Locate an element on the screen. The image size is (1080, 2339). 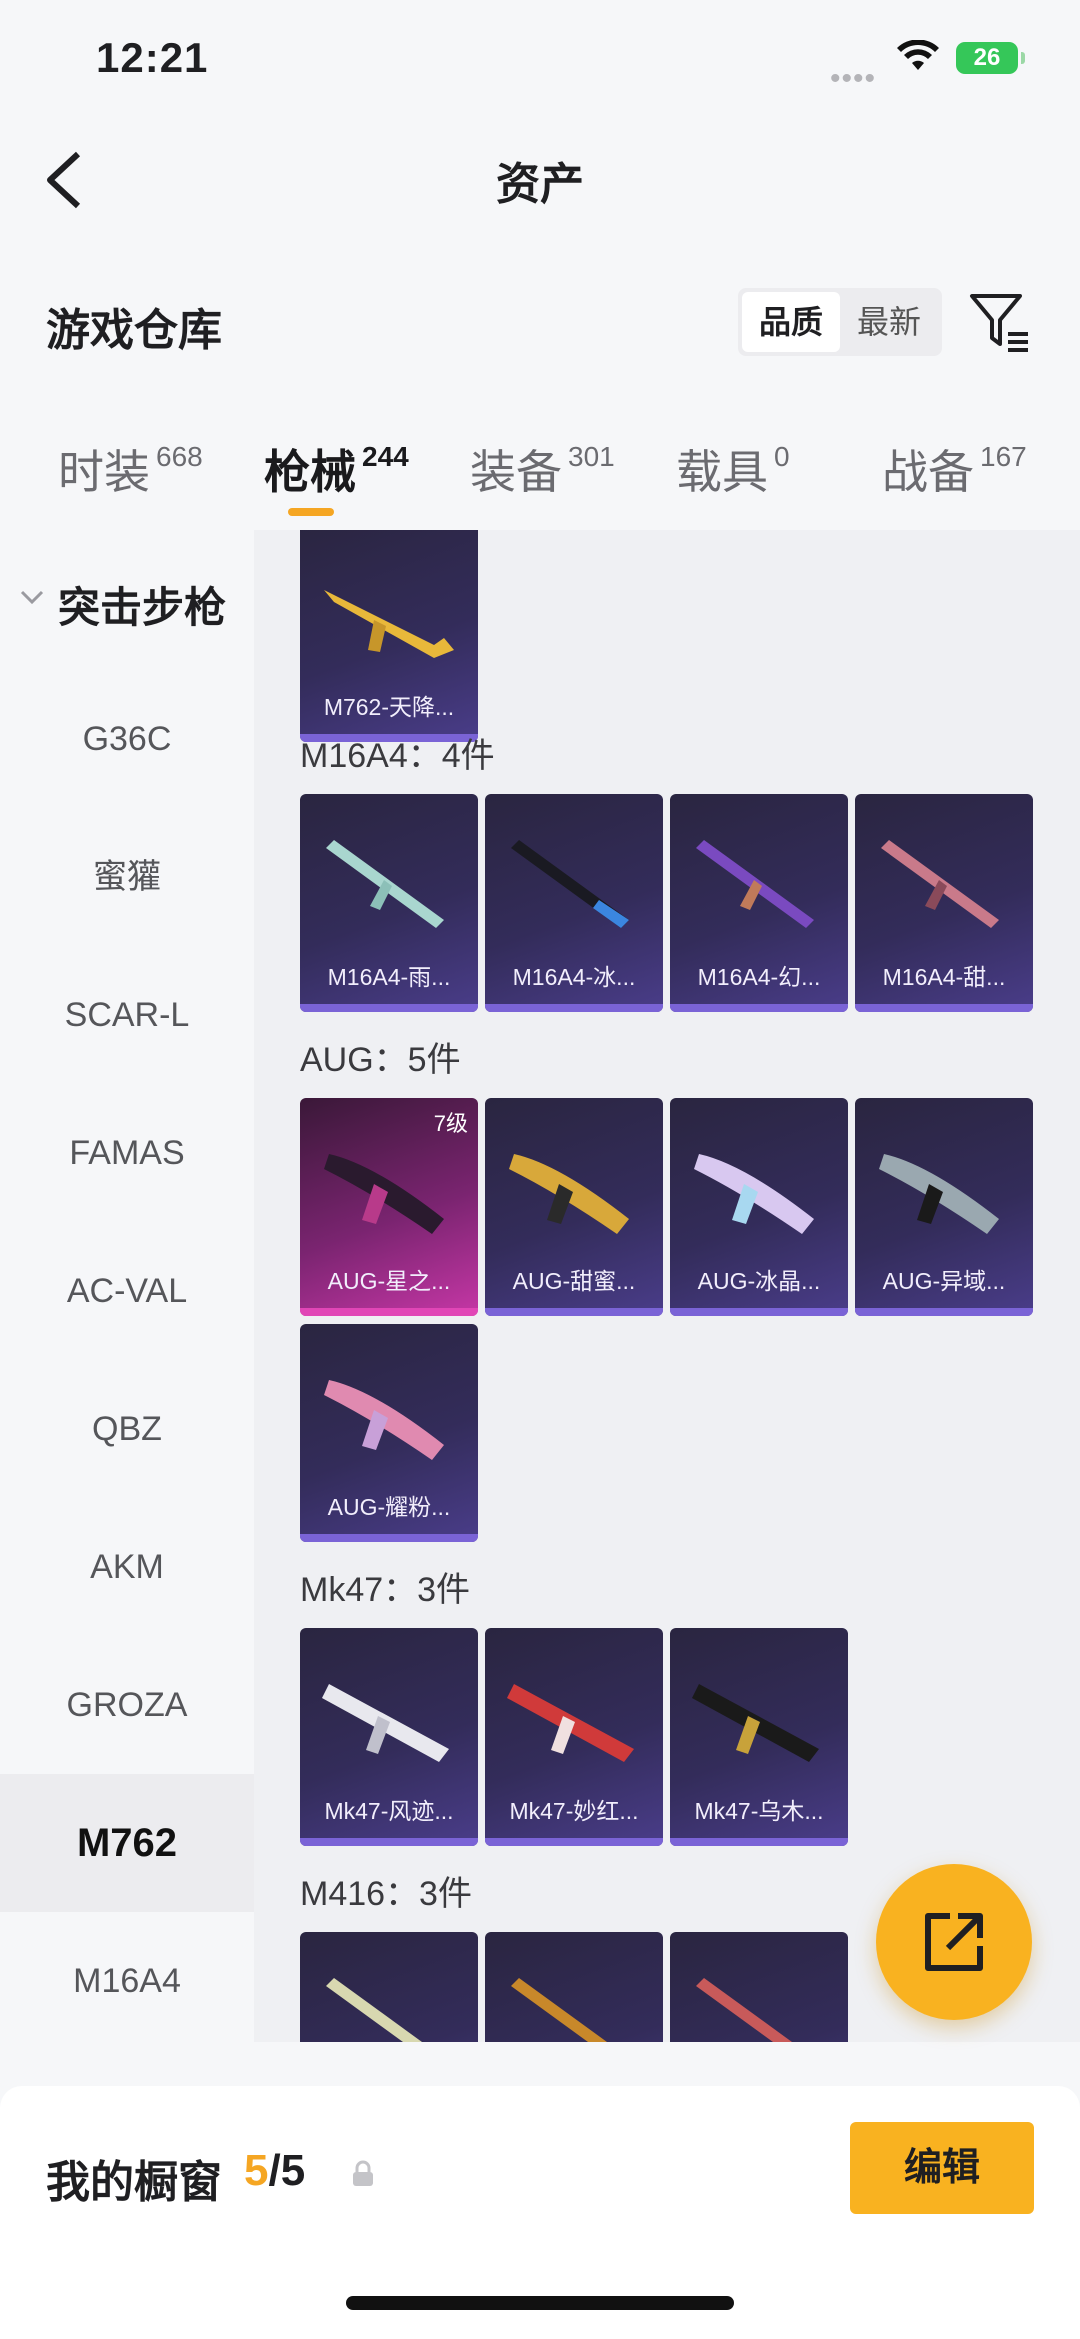
sidebar-item-m762: M762 is located at coordinates (127, 1843).